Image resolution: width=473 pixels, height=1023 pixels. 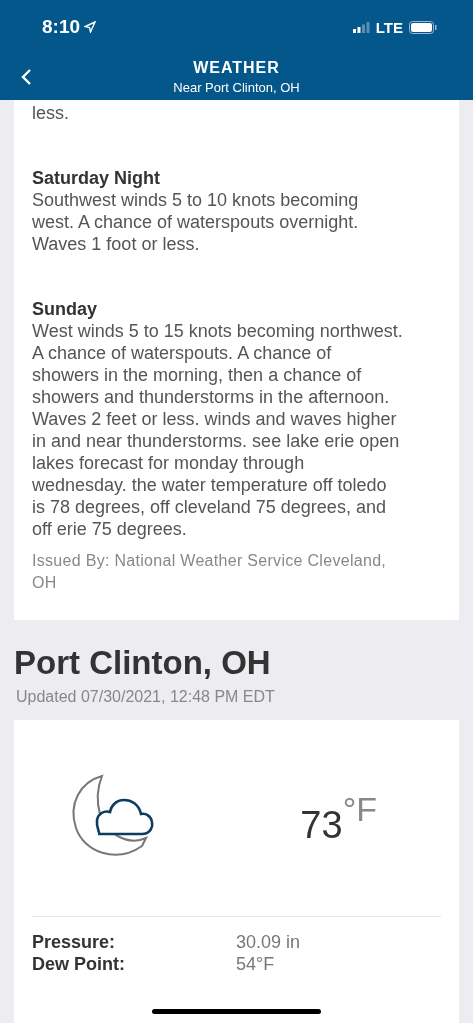 What do you see at coordinates (359, 809) in the screenshot?
I see `temperature-unit: °F` at bounding box center [359, 809].